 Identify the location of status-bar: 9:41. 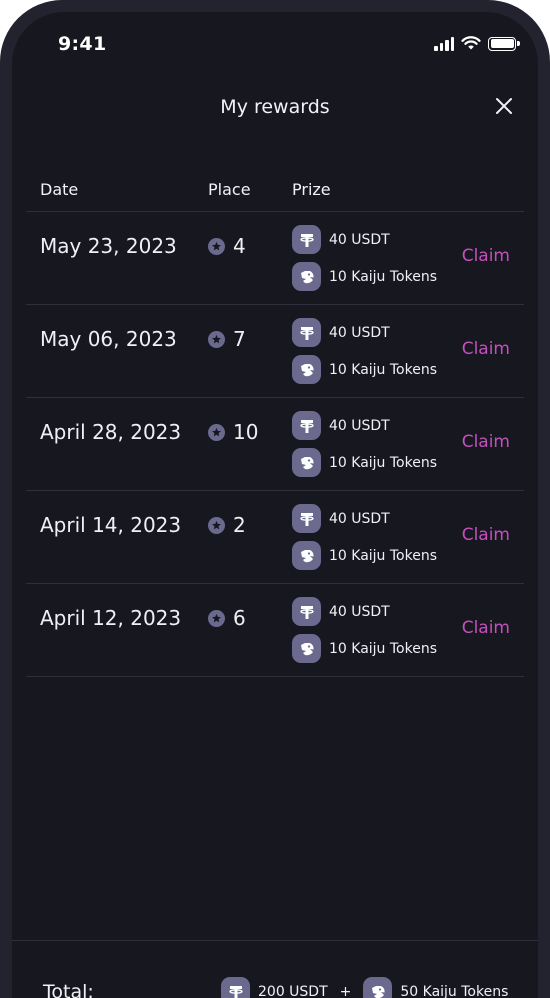
(275, 44).